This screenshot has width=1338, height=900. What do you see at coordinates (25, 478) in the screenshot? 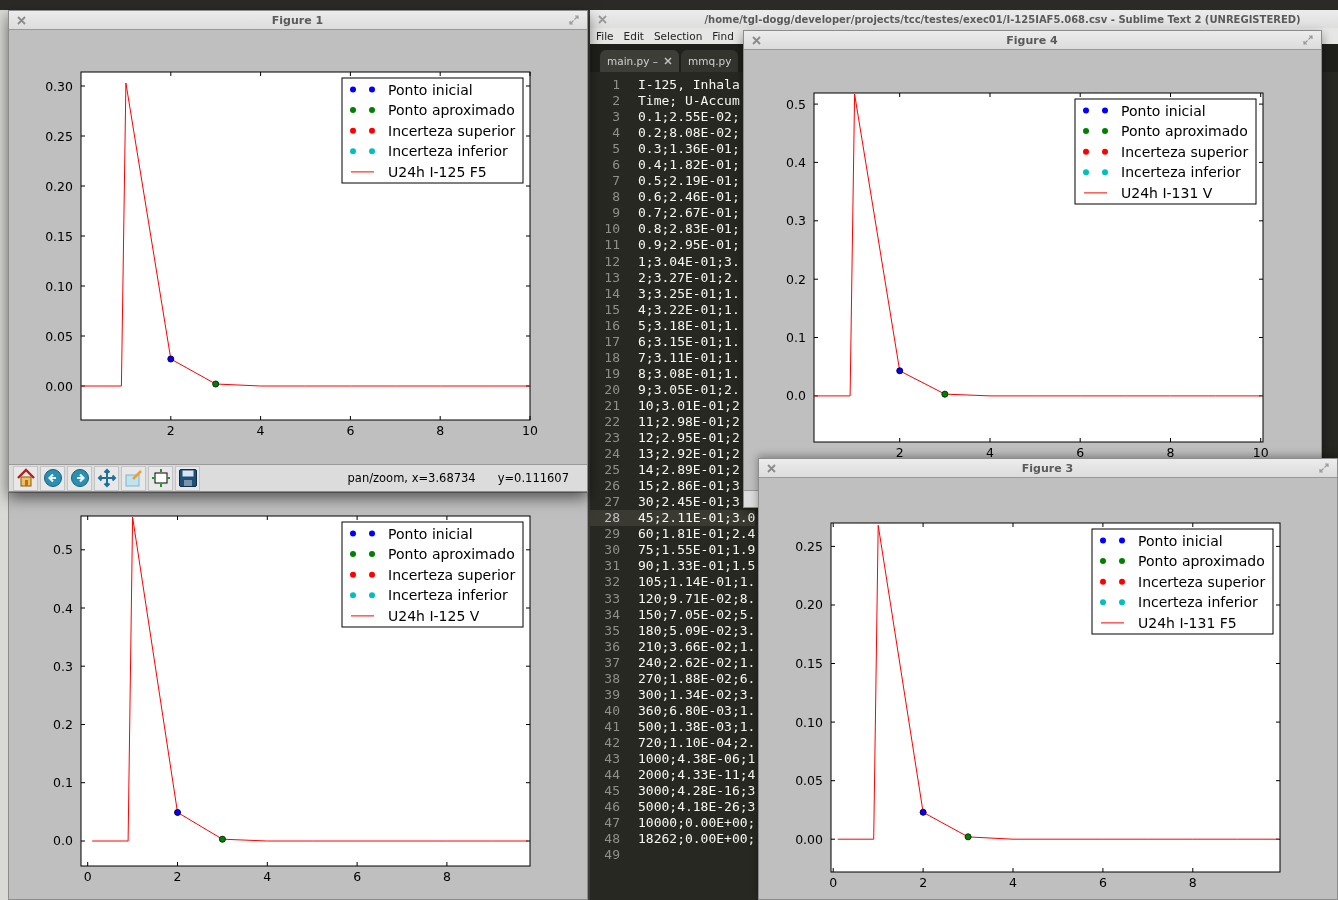
I see `home-button` at bounding box center [25, 478].